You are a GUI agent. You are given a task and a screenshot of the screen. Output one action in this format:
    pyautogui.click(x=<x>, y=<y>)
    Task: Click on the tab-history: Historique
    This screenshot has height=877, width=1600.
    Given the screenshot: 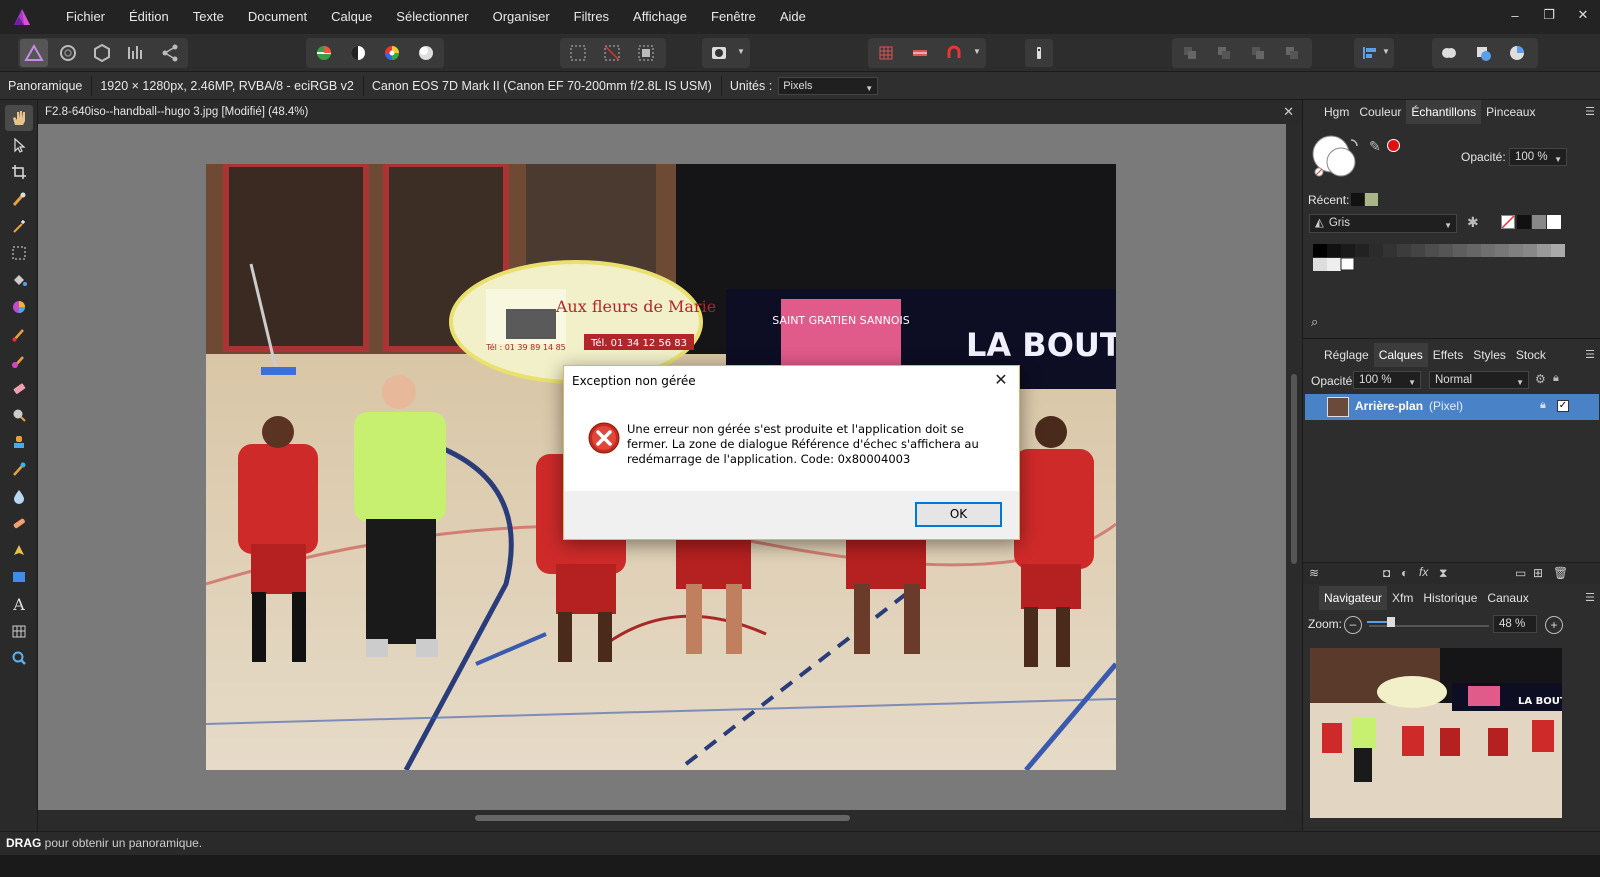 What is the action you would take?
    pyautogui.click(x=1450, y=598)
    